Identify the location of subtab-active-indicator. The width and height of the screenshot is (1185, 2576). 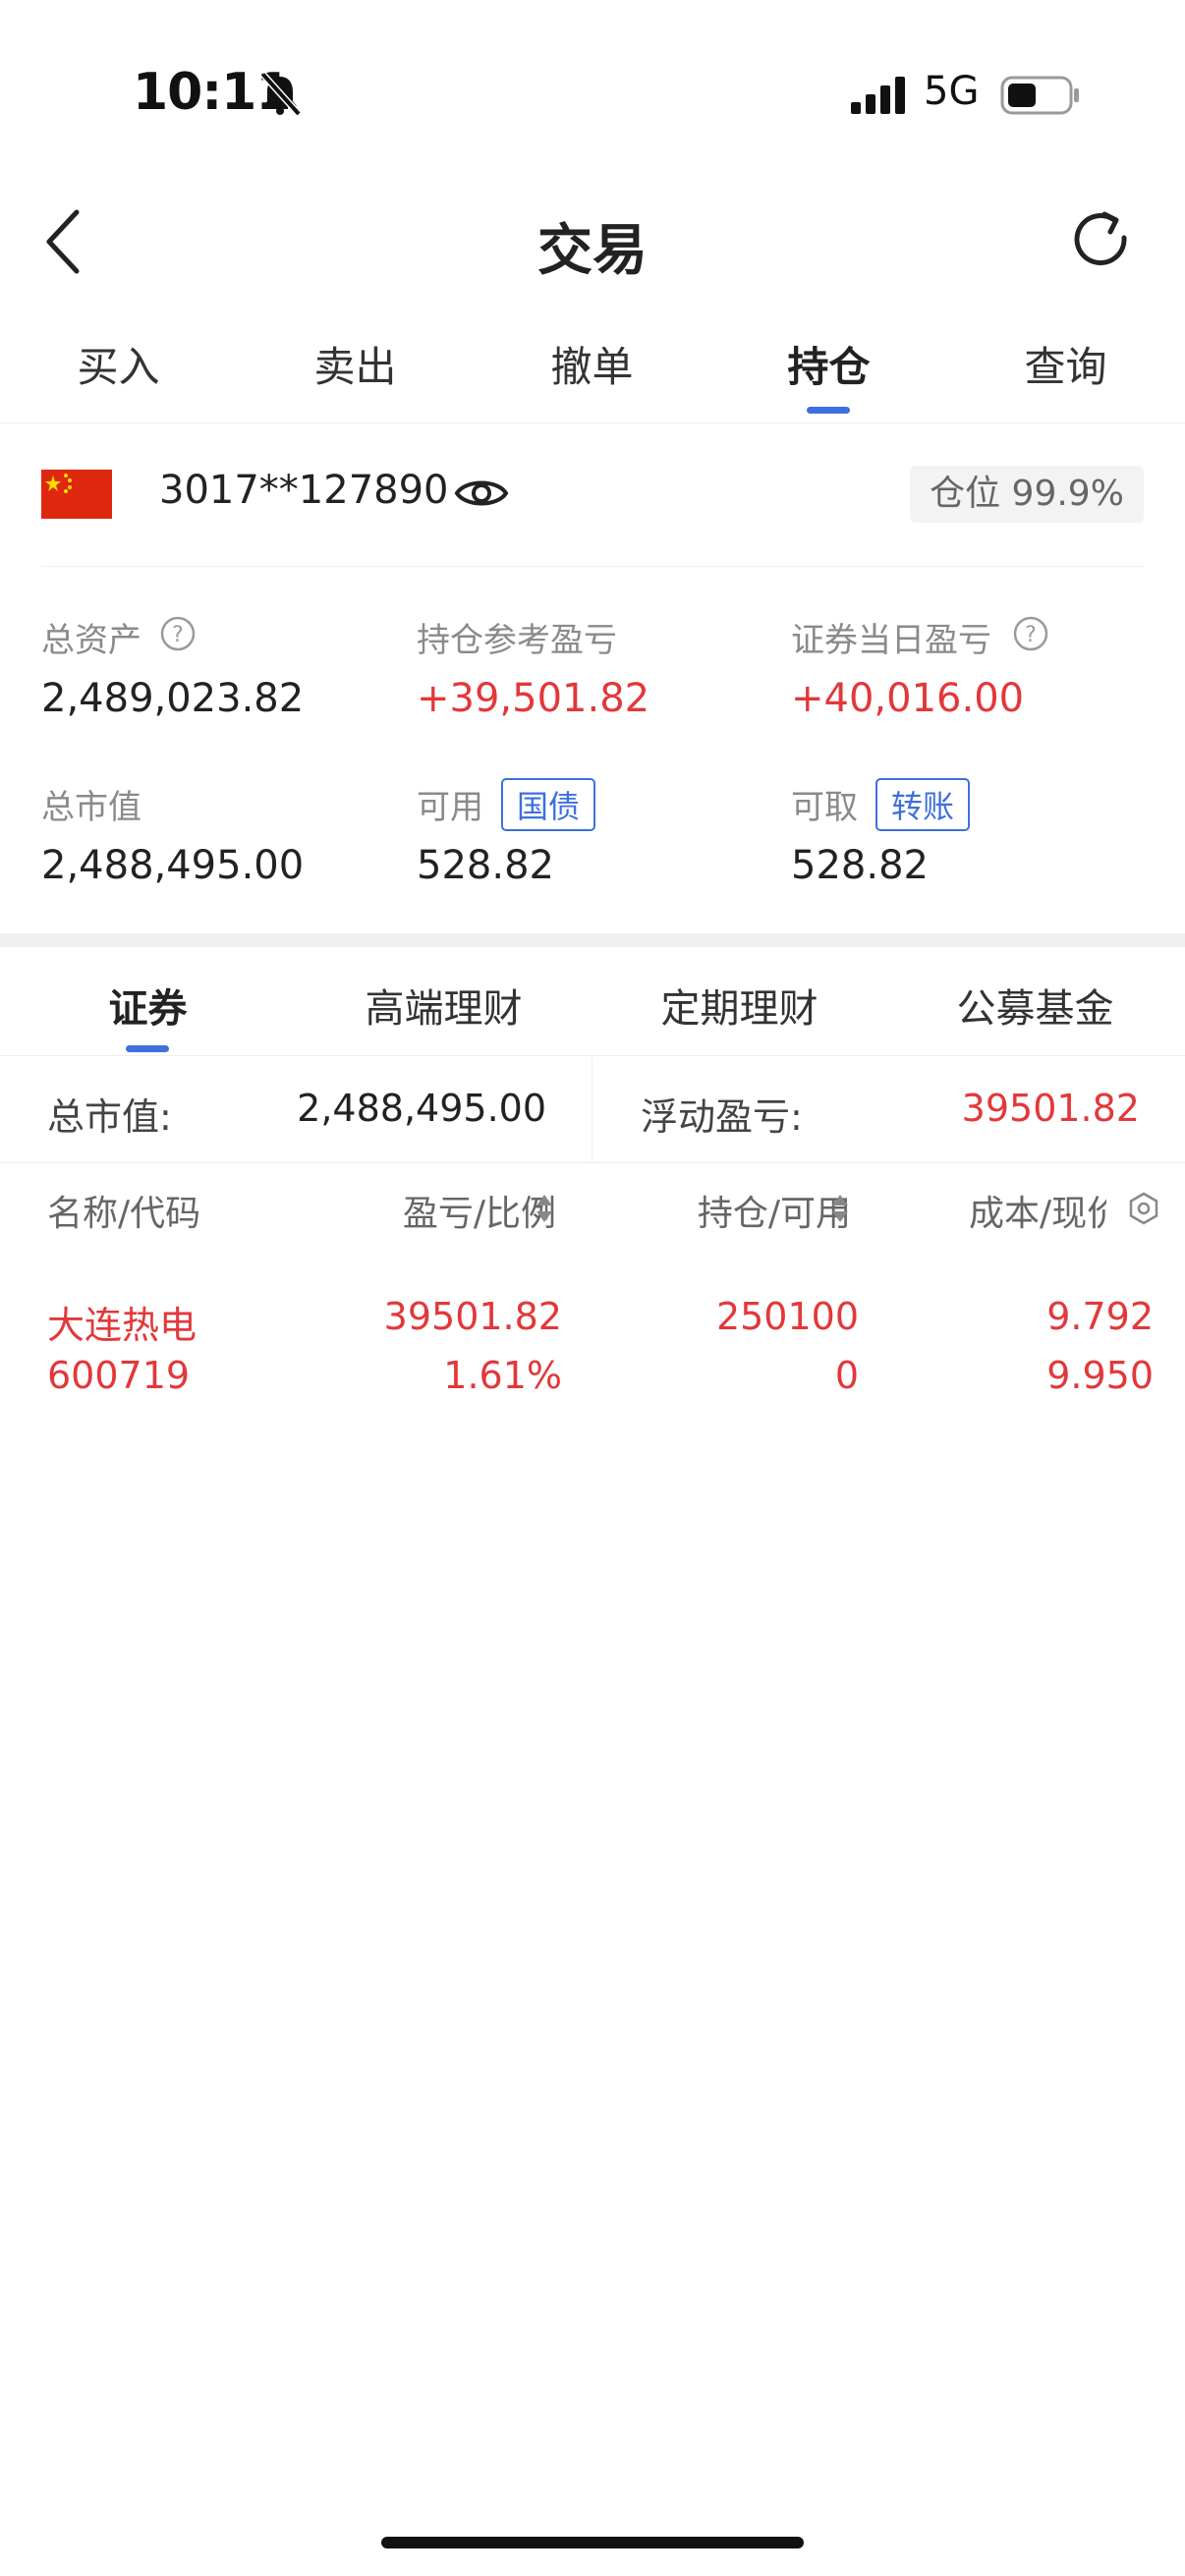
(148, 1048).